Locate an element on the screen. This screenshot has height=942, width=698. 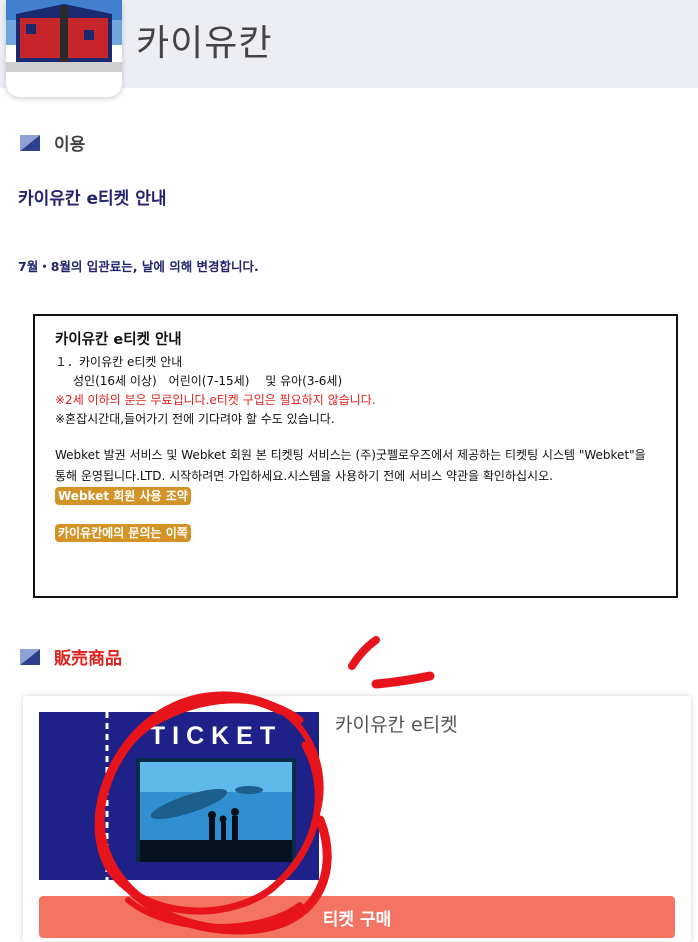
section-usage-label: 이용 is located at coordinates (70, 145).